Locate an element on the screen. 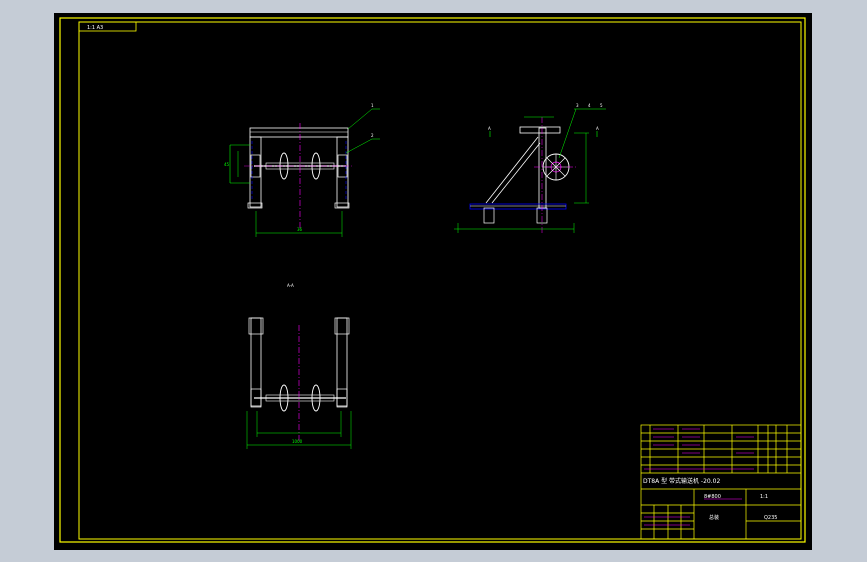 Image resolution: width=867 pixels, height=562 pixels. callout-4: 4 is located at coordinates (589, 105).